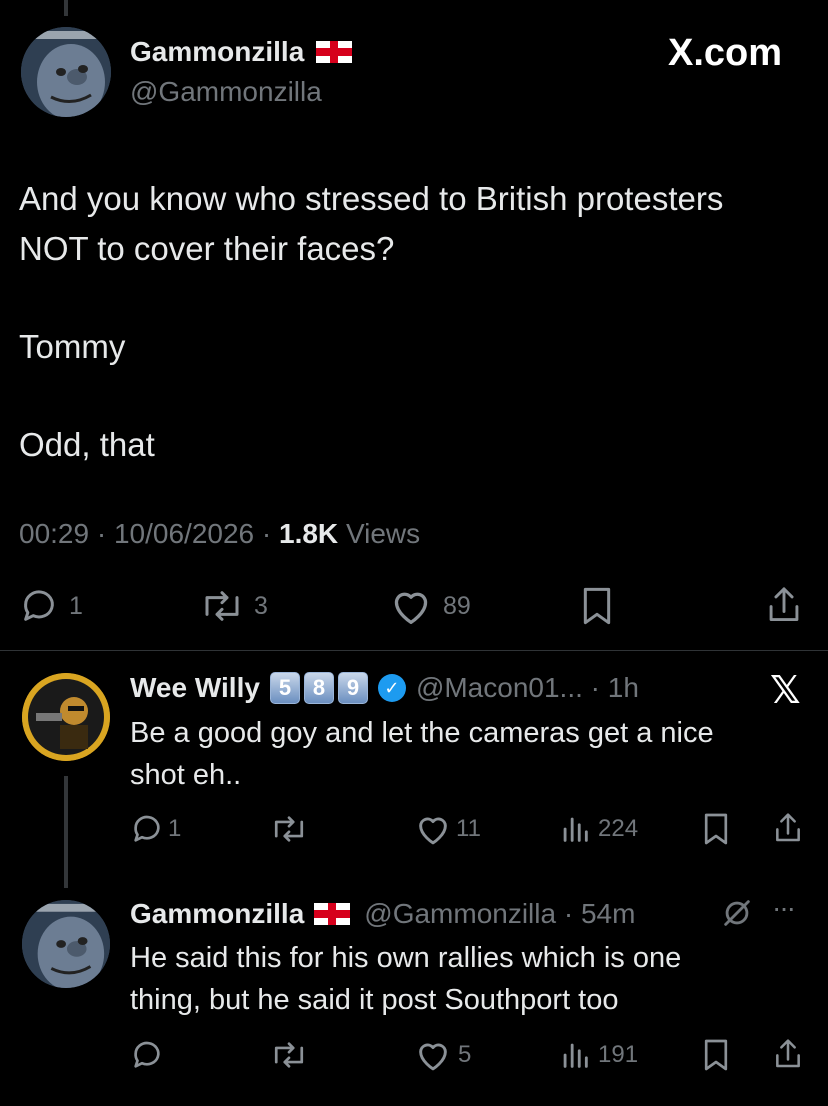  What do you see at coordinates (186, 775) in the screenshot?
I see `reply-text-line: shot eh..` at bounding box center [186, 775].